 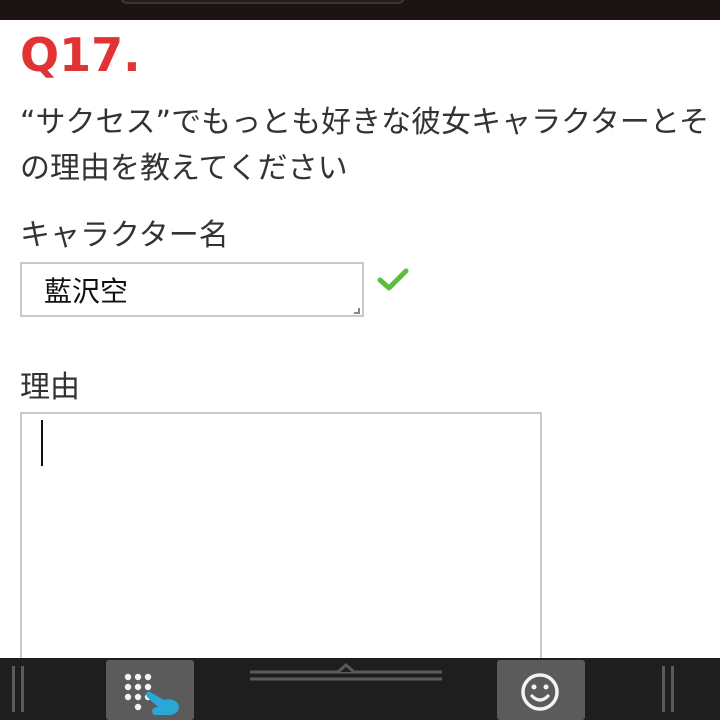 What do you see at coordinates (192, 289) in the screenshot?
I see `character-name-input` at bounding box center [192, 289].